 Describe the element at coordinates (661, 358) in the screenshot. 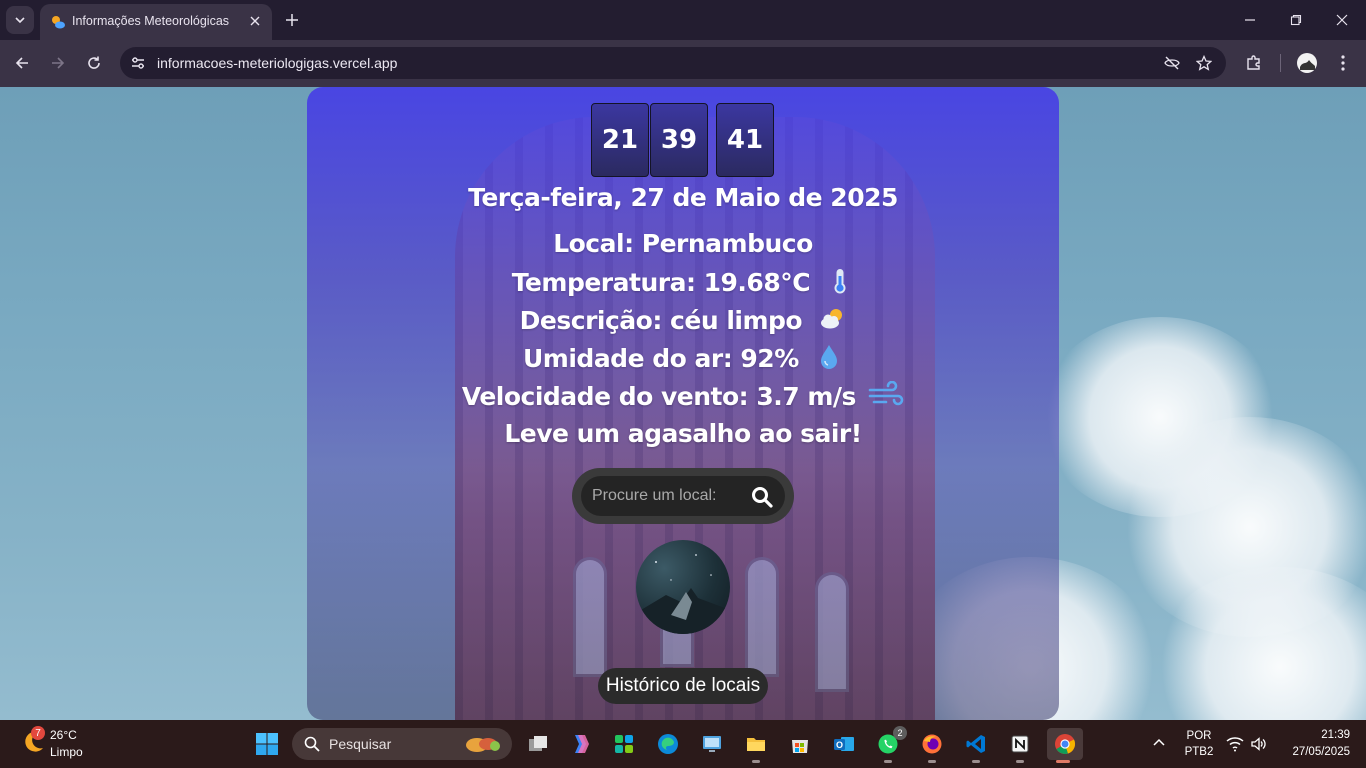

I see `humidity-label: Umidade do ar: 92%` at that location.